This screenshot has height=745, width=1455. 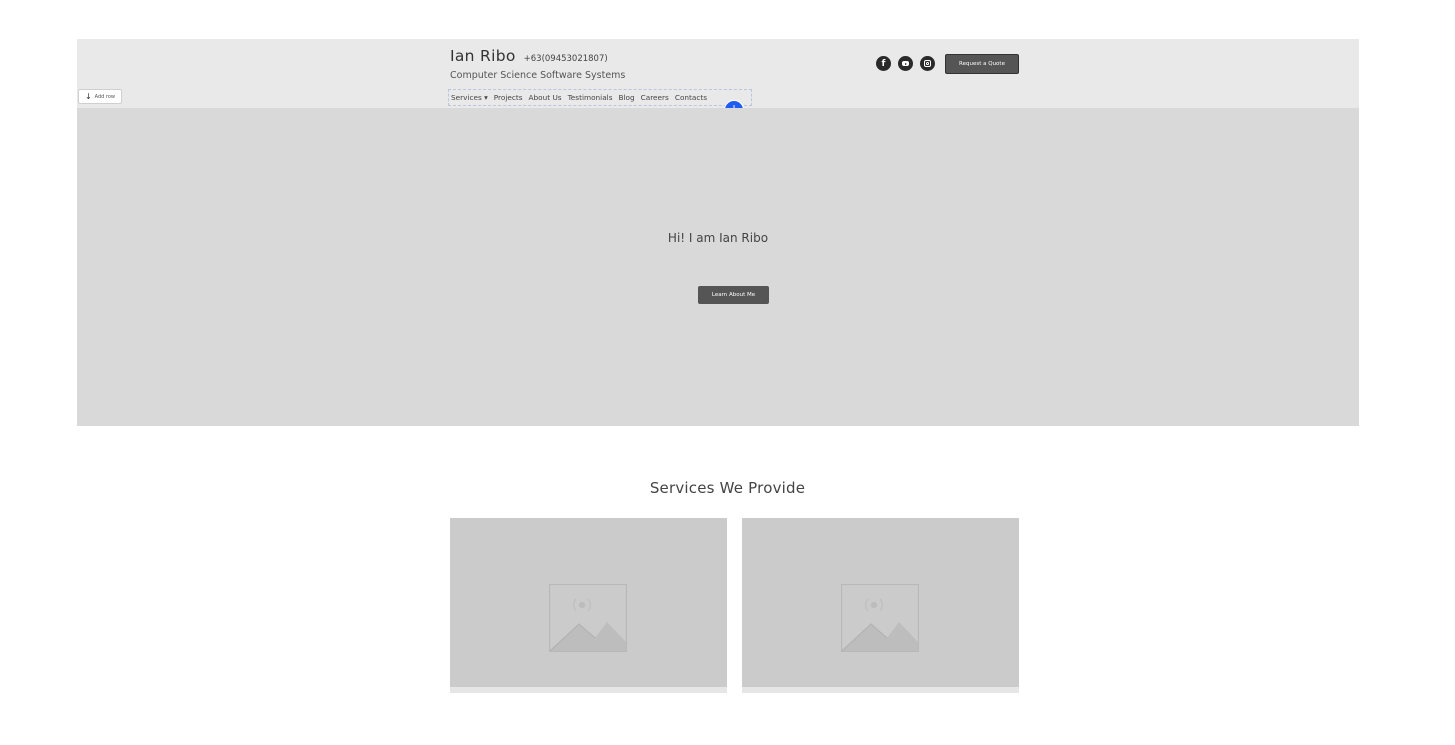 I want to click on facebook-icon: f, so click(x=883, y=63).